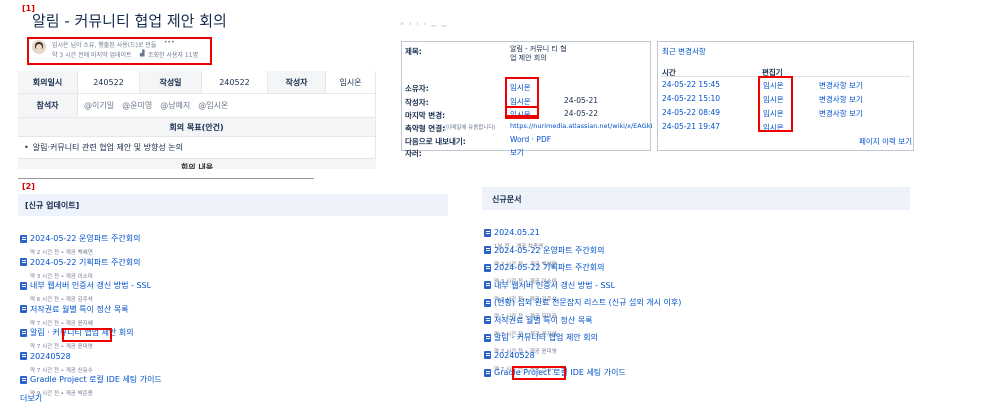  What do you see at coordinates (522, 112) in the screenshot?
I see `highlight-modified` at bounding box center [522, 112].